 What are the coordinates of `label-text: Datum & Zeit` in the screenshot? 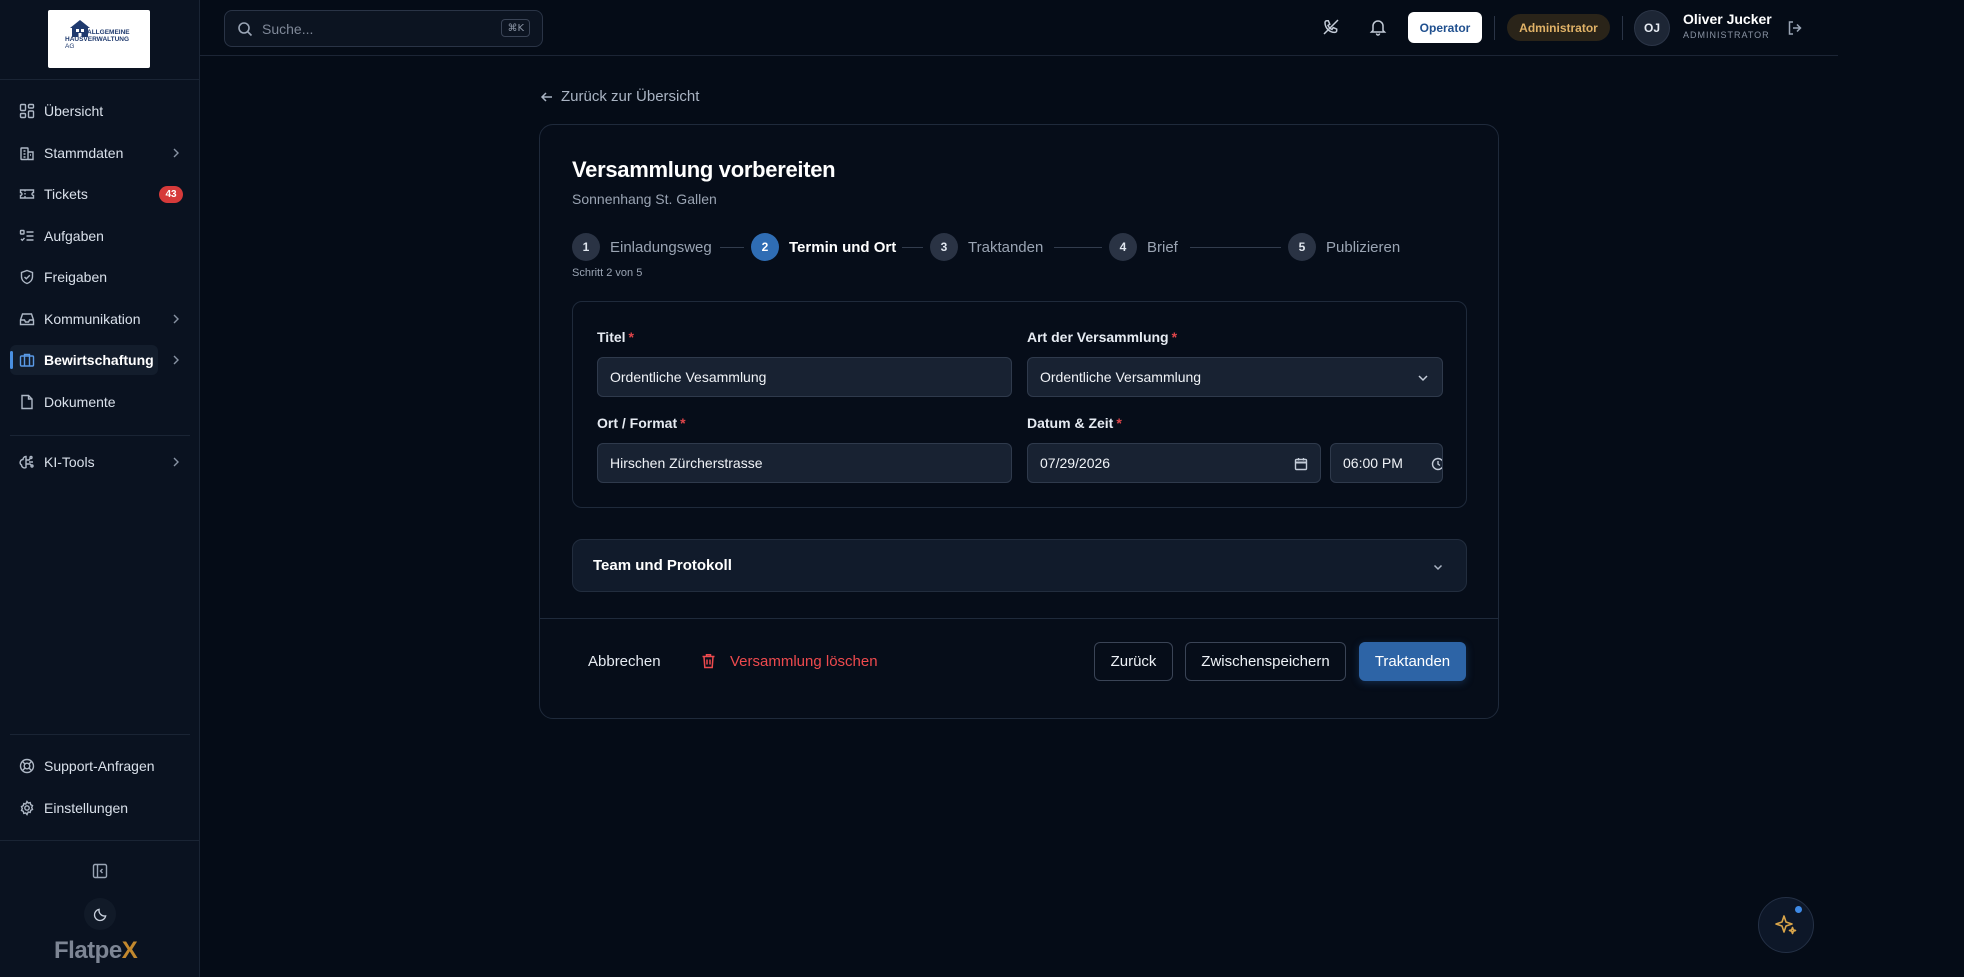 It's located at (1070, 423).